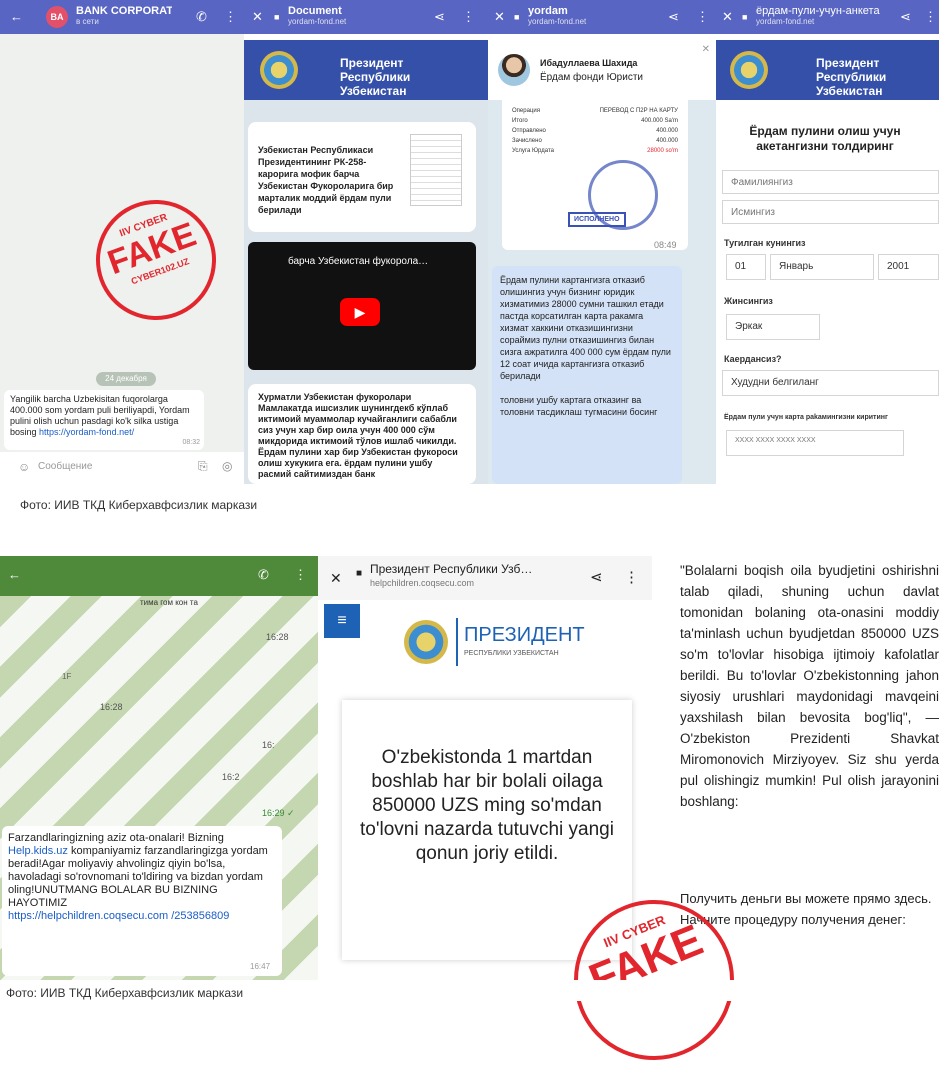  What do you see at coordinates (765, 243) in the screenshot?
I see `dob-label: Тугилган кунингиз` at bounding box center [765, 243].